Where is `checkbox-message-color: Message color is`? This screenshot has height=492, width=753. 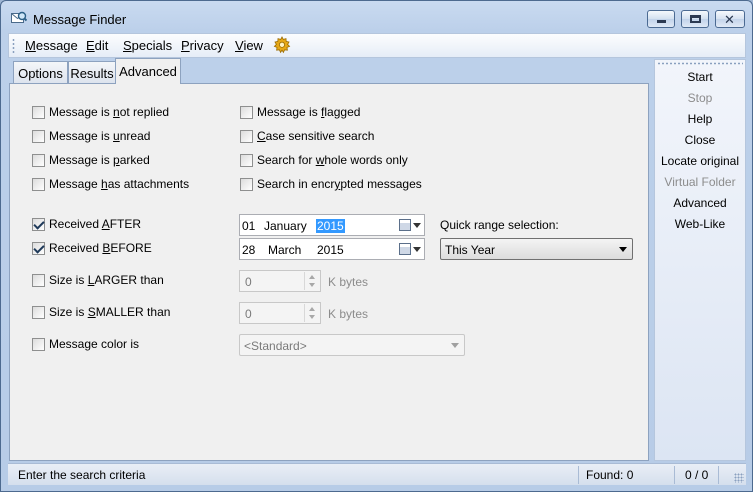
checkbox-message-color: Message color is is located at coordinates (85, 344).